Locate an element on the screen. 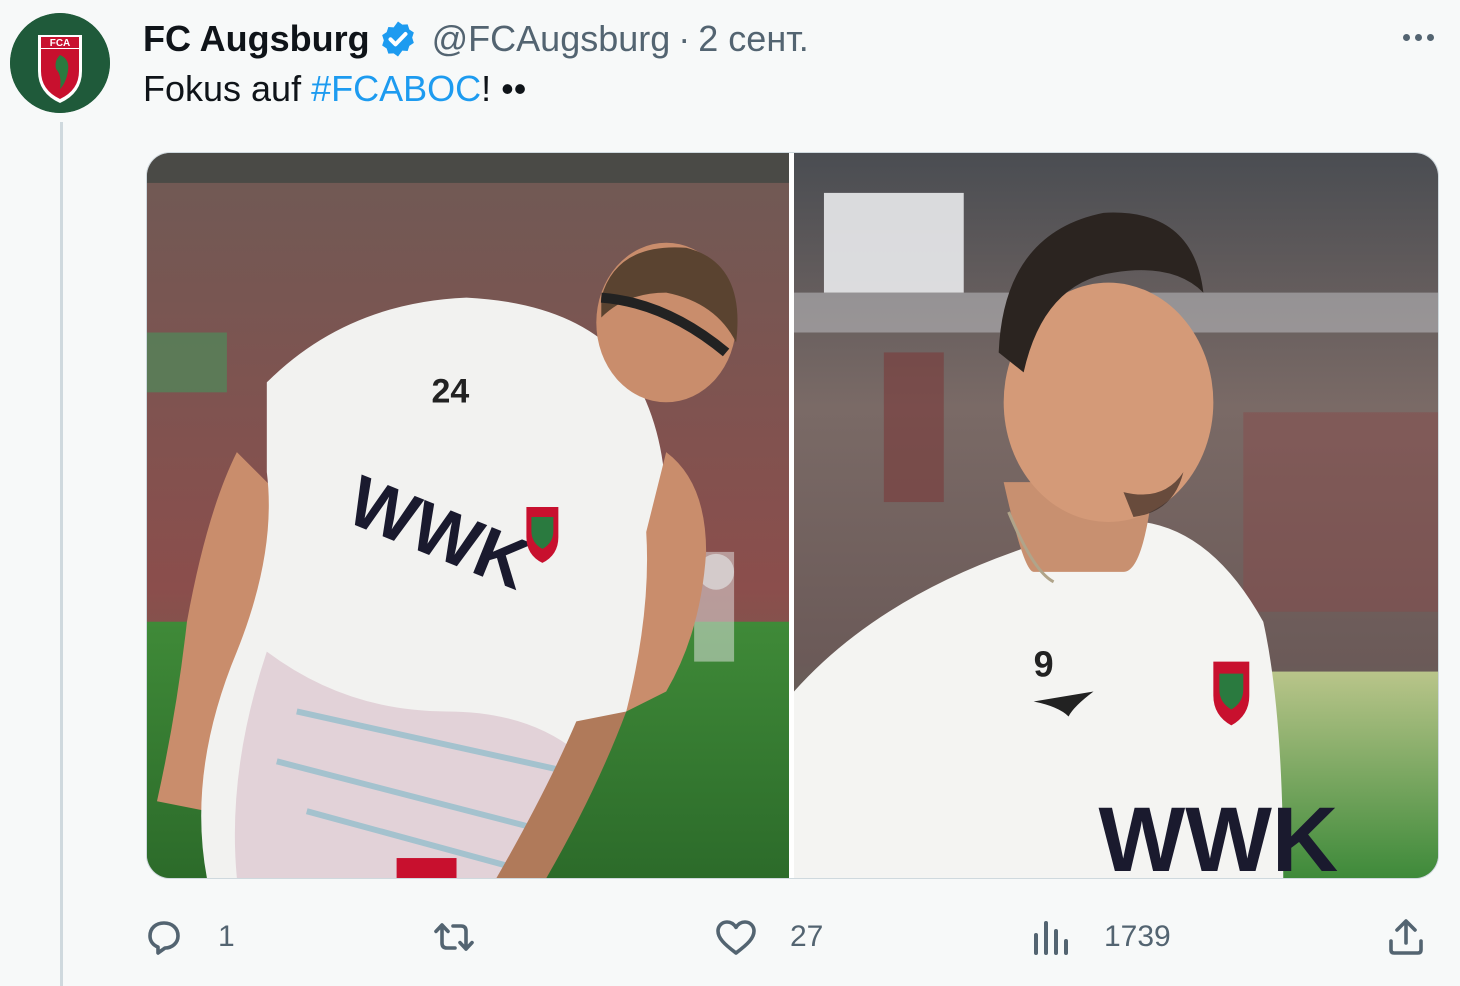  display-name: FC Augsburg is located at coordinates (256, 39).